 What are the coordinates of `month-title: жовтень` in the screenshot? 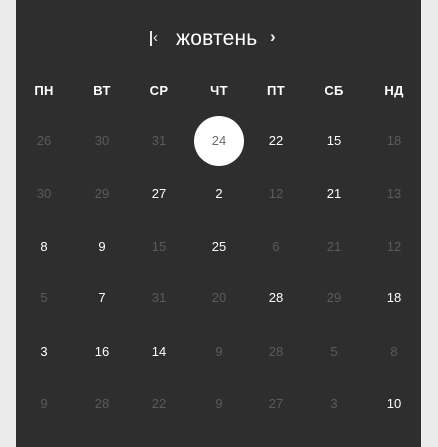 It's located at (217, 38).